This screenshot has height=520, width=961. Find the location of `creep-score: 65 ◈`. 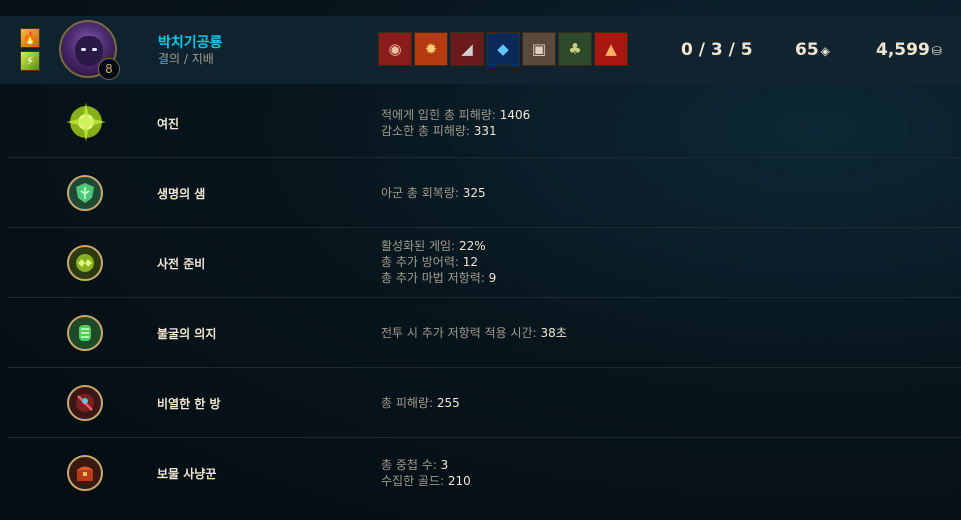

creep-score: 65 ◈ is located at coordinates (812, 50).